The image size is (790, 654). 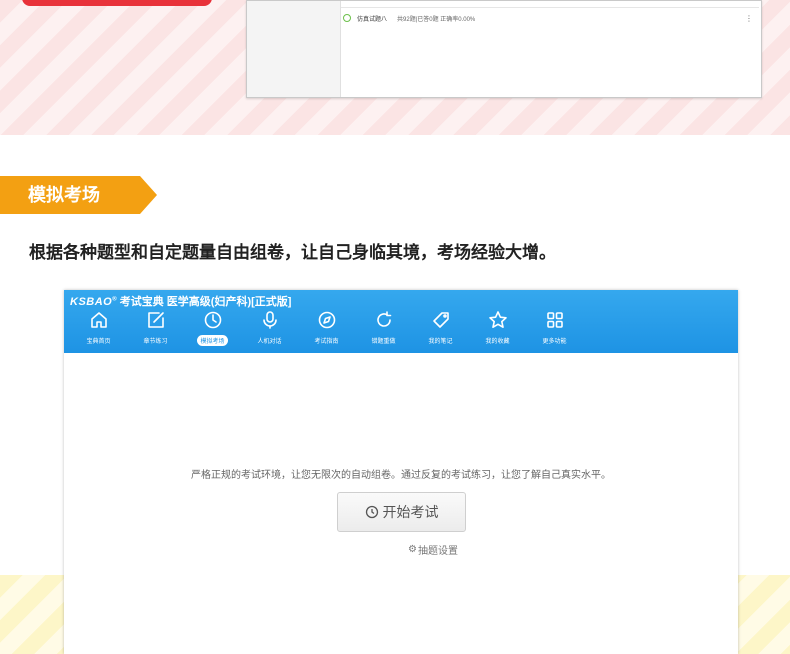 I want to click on tag-icon, so click(x=440, y=320).